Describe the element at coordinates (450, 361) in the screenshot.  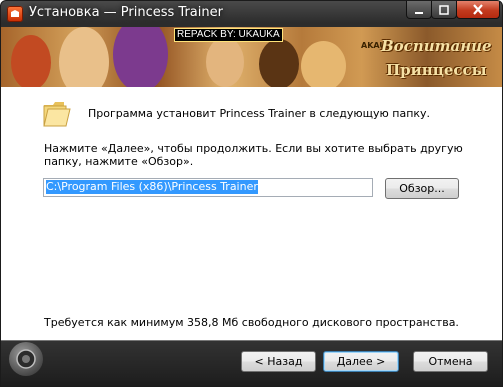
I see `cancel-button: Отмена` at that location.